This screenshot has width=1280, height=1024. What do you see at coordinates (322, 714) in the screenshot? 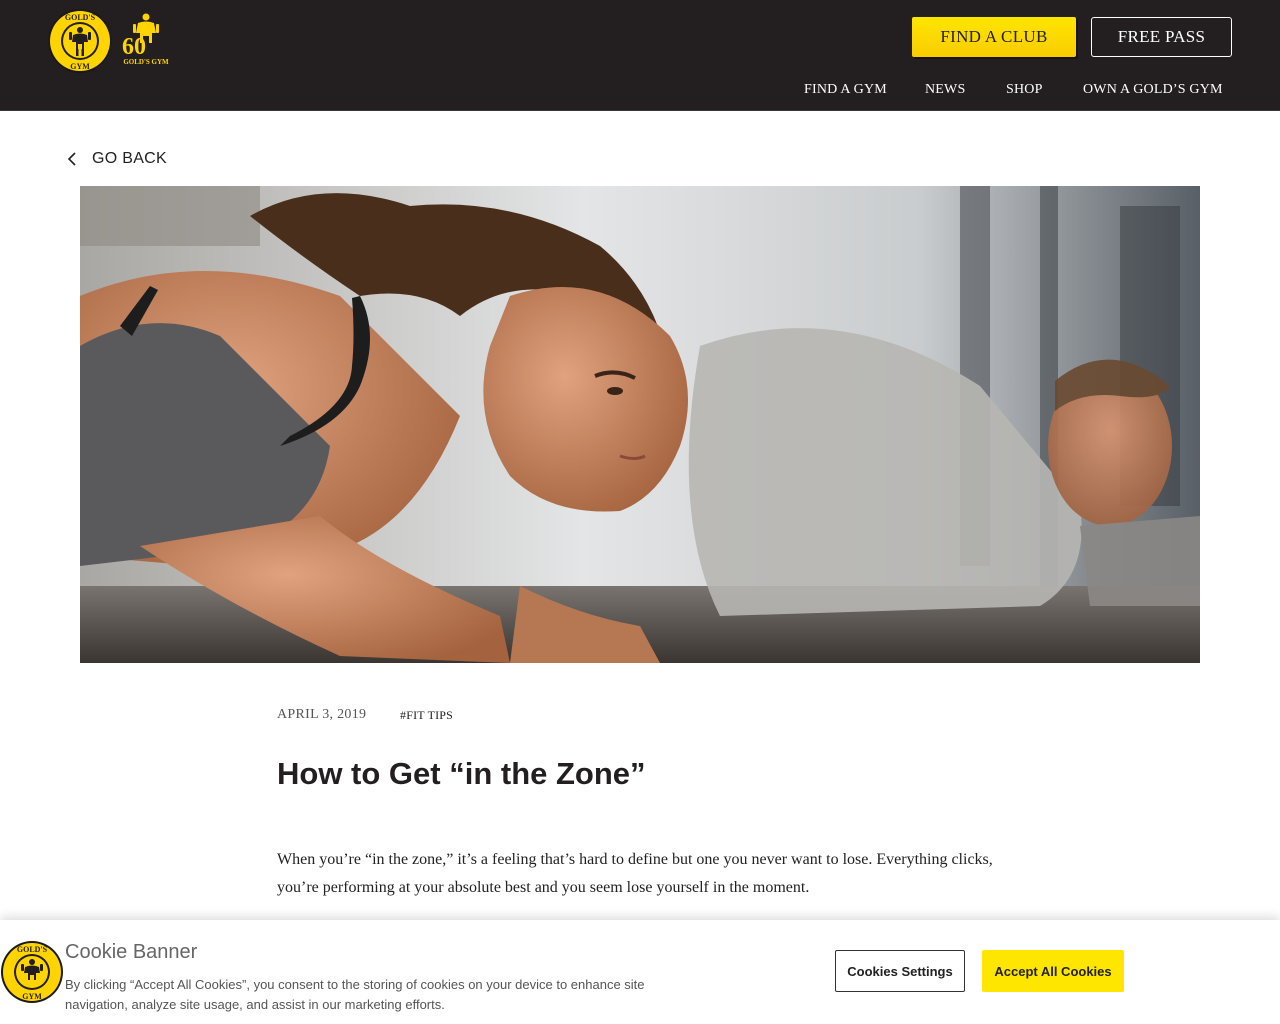
I see `article-date: APRIL 3, 2019` at bounding box center [322, 714].